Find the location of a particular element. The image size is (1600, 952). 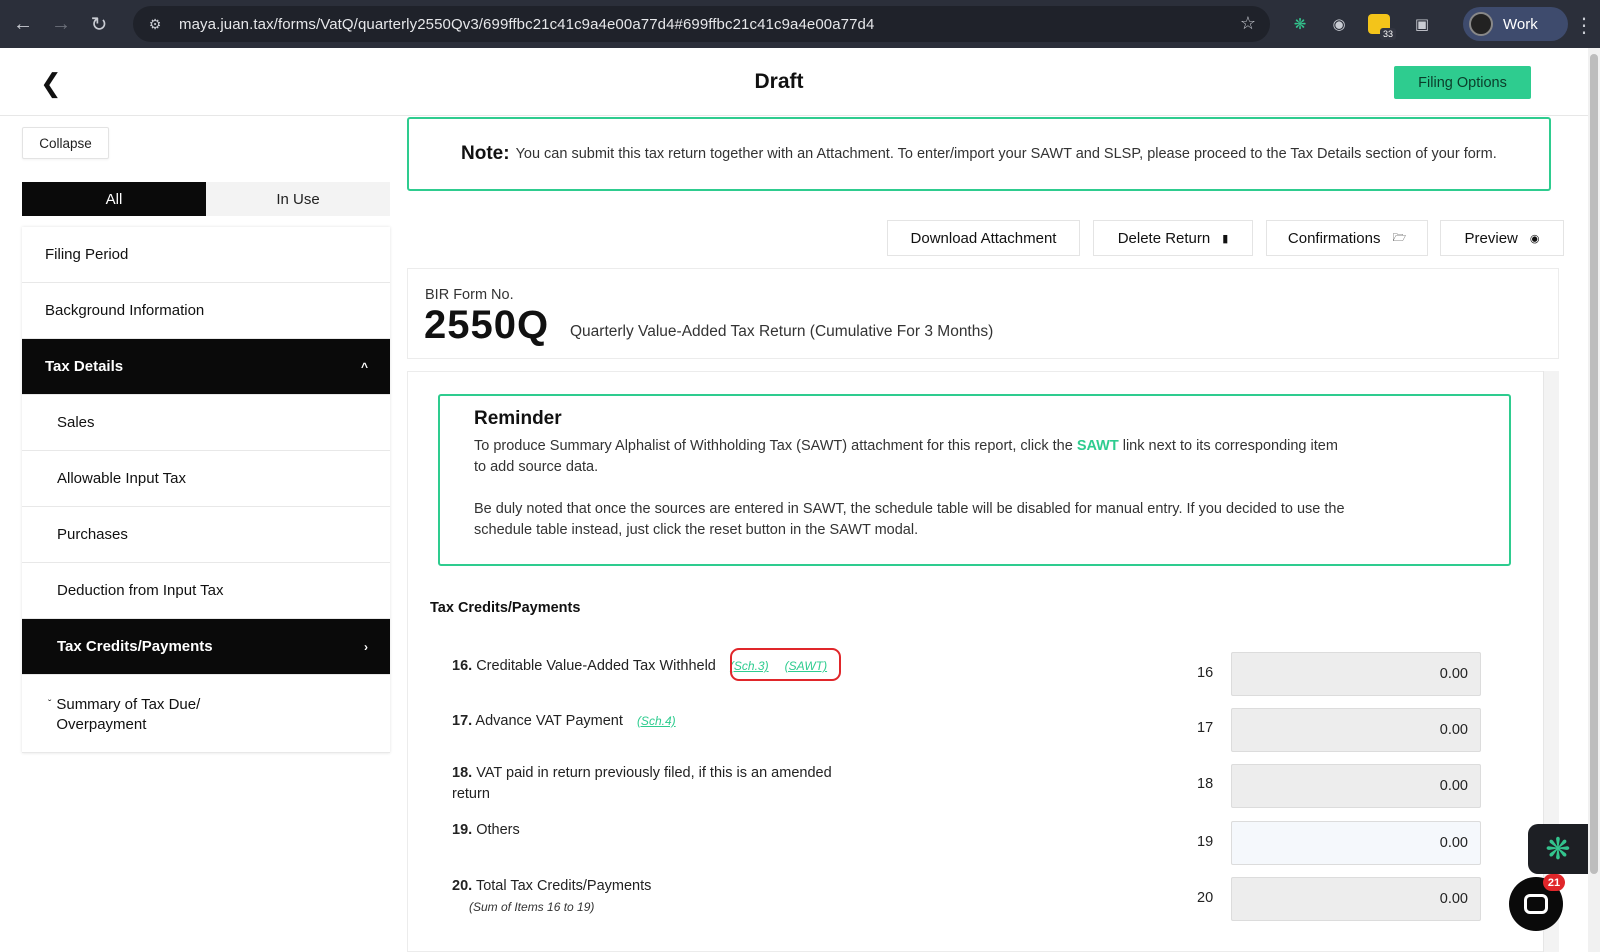

row-code: 16 is located at coordinates (1205, 673).